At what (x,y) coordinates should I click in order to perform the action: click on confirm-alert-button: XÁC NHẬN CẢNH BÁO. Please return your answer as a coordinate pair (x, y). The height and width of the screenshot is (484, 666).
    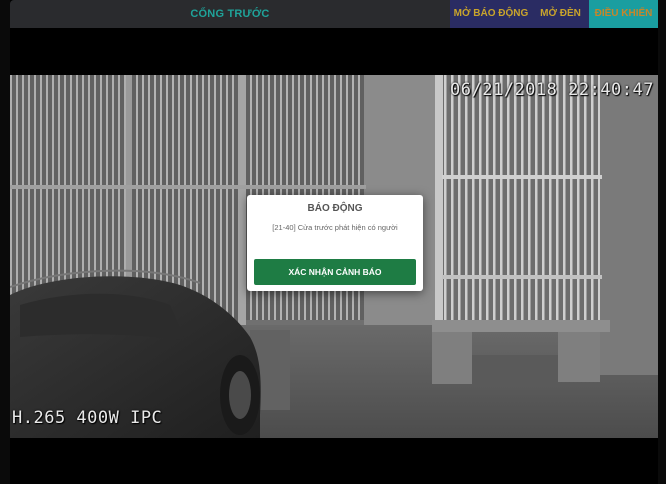
    Looking at the image, I should click on (335, 272).